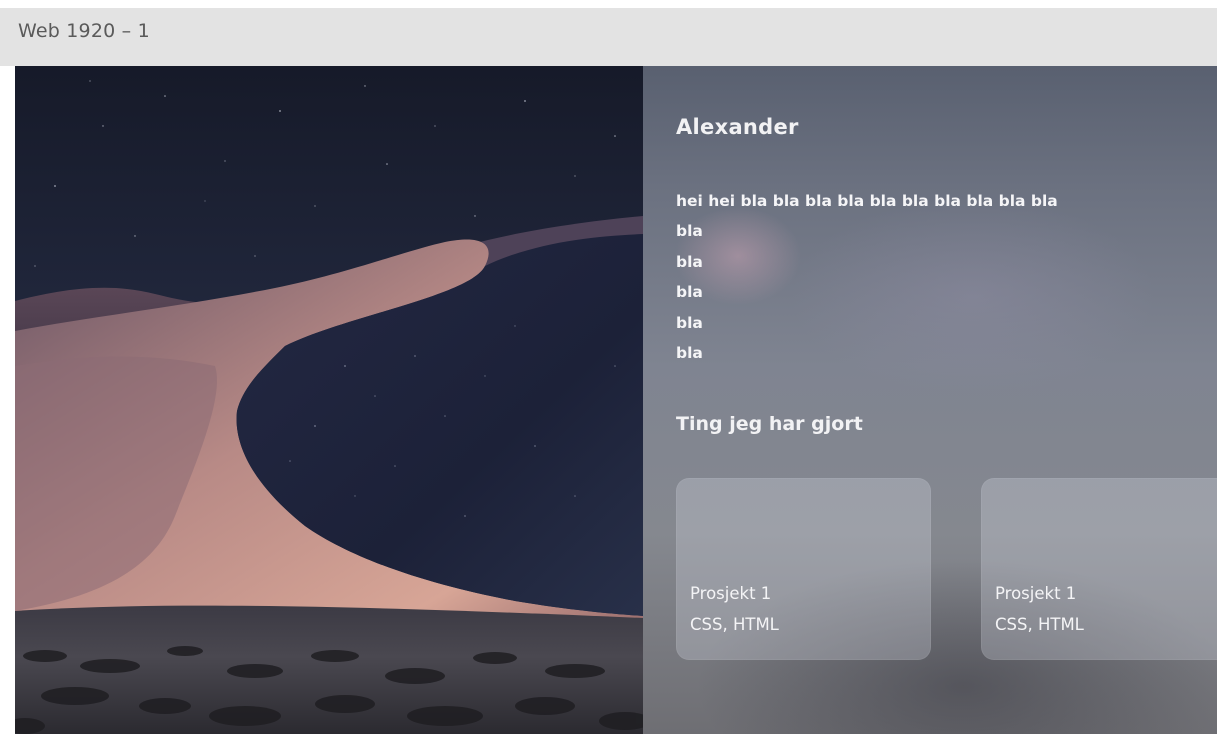 This screenshot has height=734, width=1217. Describe the element at coordinates (608, 37) in the screenshot. I see `artboard-header-strip` at that location.